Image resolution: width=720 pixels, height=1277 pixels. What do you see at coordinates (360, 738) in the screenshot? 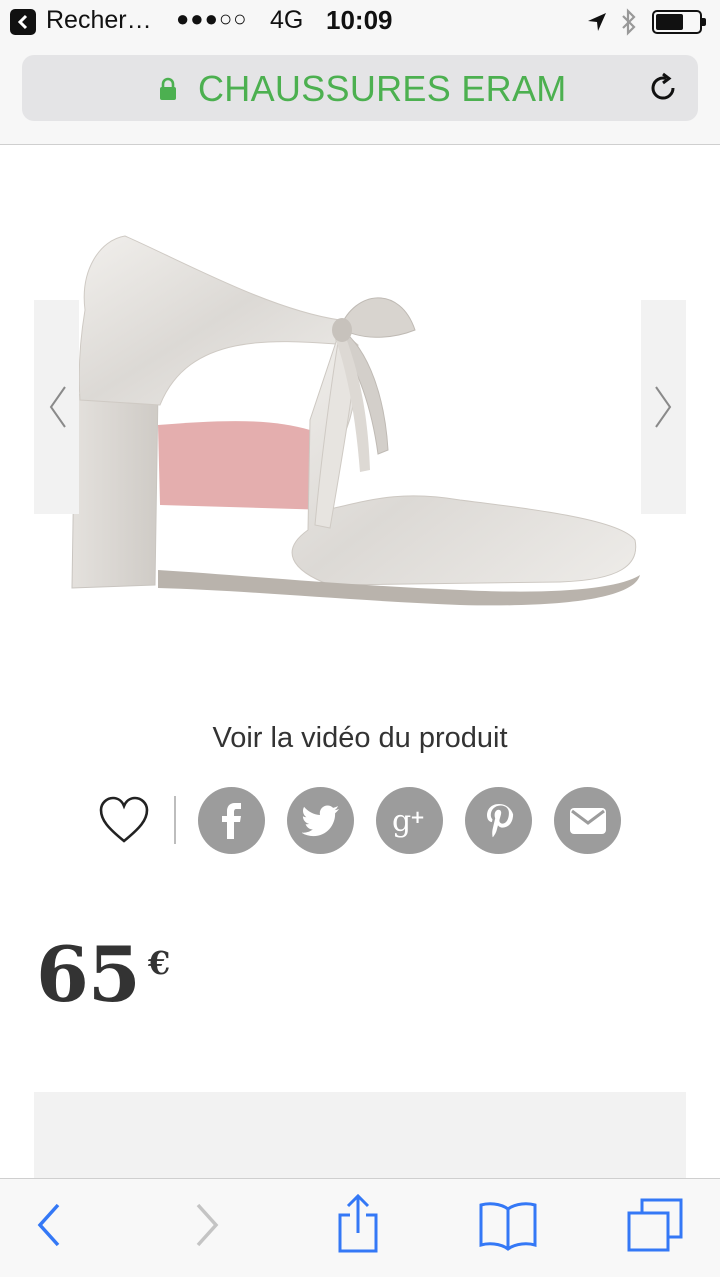
I see `product-video-link: Voir la vidéo du produit` at bounding box center [360, 738].